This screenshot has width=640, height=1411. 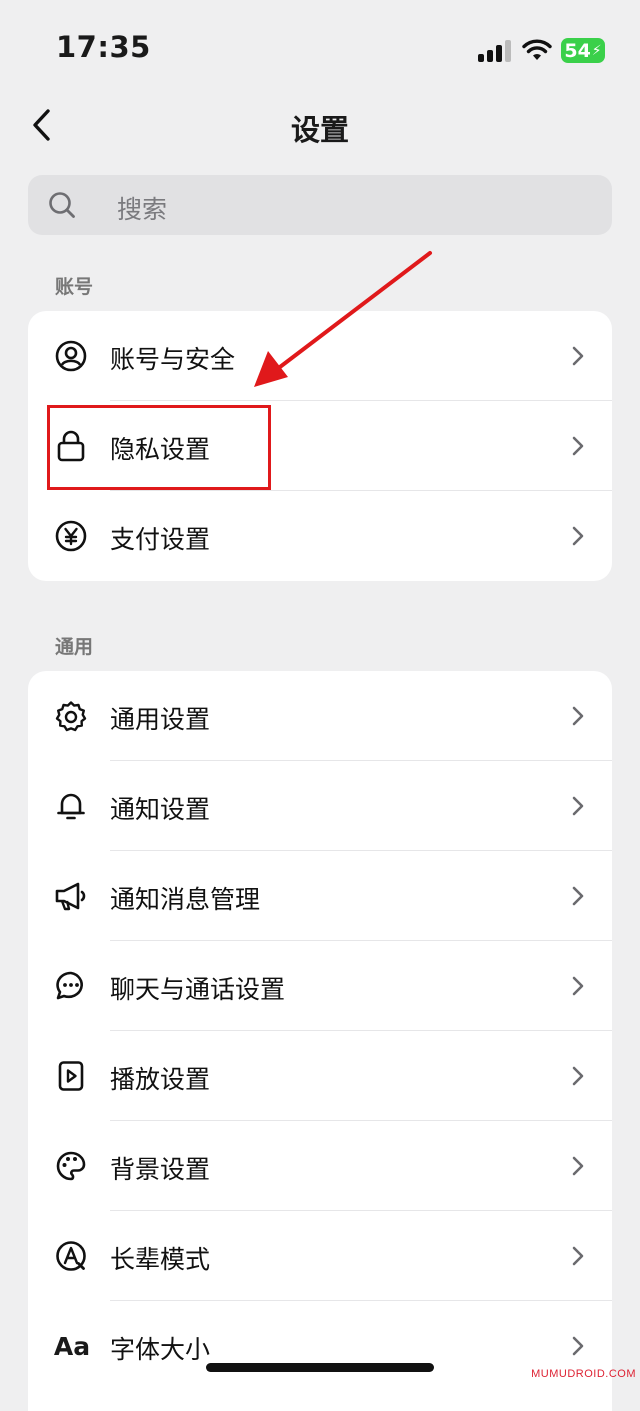 What do you see at coordinates (160, 1349) in the screenshot?
I see `row-label: 字体大小` at bounding box center [160, 1349].